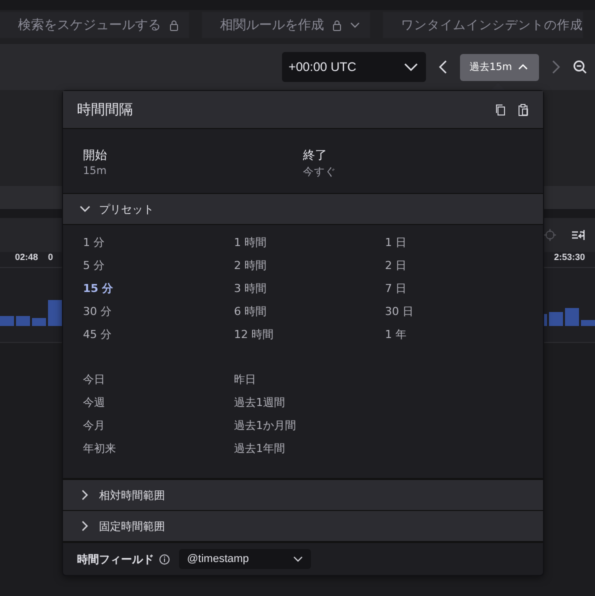 The height and width of the screenshot is (596, 595). What do you see at coordinates (556, 67) in the screenshot?
I see `next-icon` at bounding box center [556, 67].